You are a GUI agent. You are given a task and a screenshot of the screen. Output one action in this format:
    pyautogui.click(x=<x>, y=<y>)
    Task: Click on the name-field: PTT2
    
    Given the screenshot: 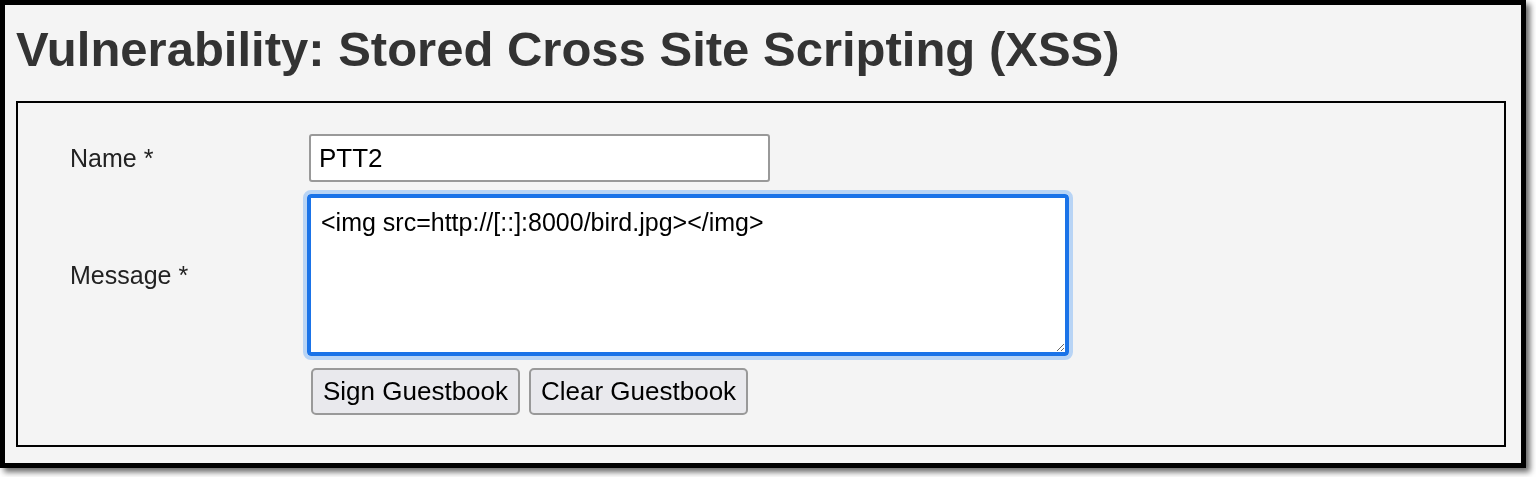 What is the action you would take?
    pyautogui.click(x=539, y=158)
    